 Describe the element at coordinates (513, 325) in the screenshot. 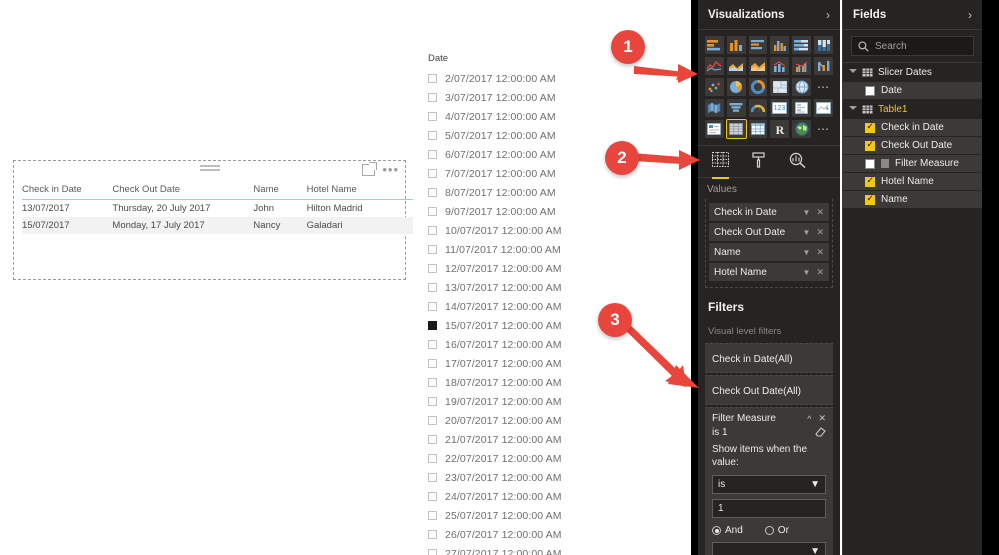

I see `slicer-item: 15/07/2017 12:00:00 AM` at that location.